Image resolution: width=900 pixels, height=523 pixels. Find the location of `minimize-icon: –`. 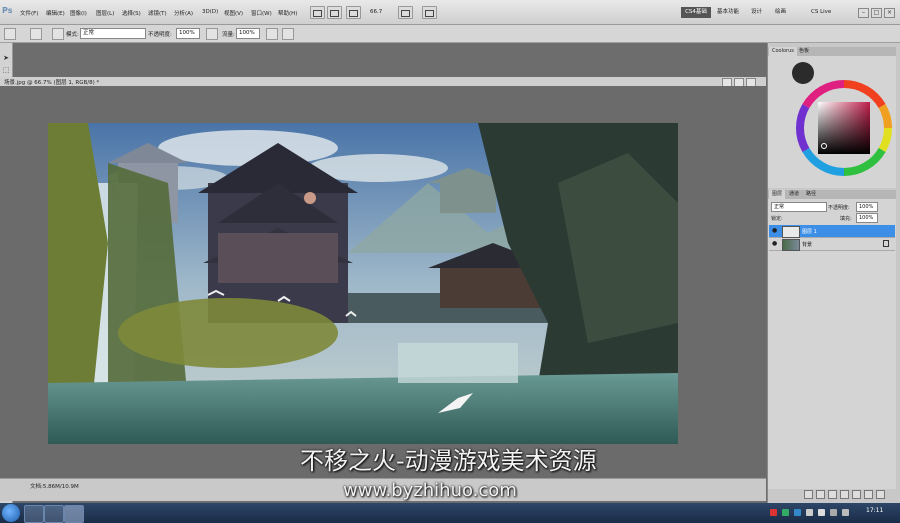

minimize-icon: – is located at coordinates (863, 13).